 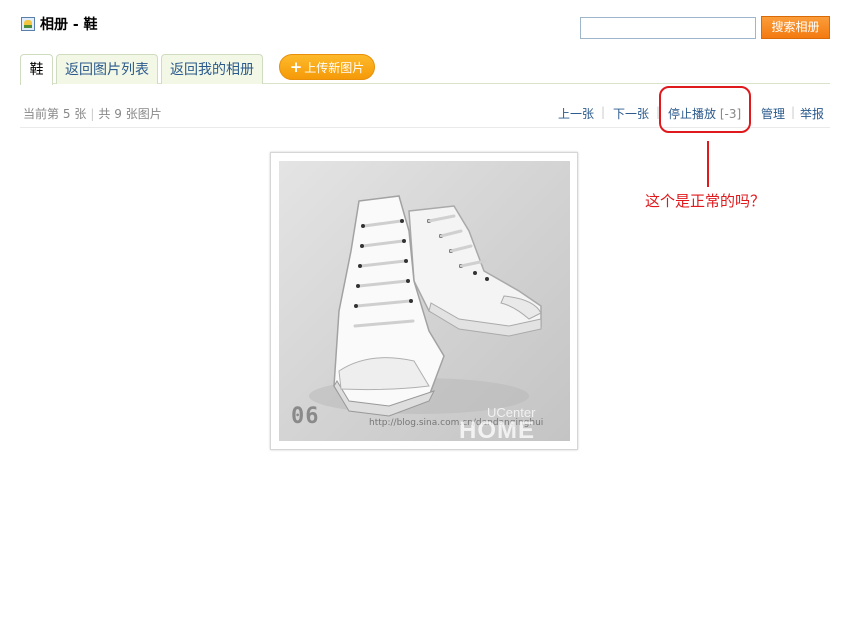 I want to click on page-title: 相册 - 鞋, so click(x=69, y=25).